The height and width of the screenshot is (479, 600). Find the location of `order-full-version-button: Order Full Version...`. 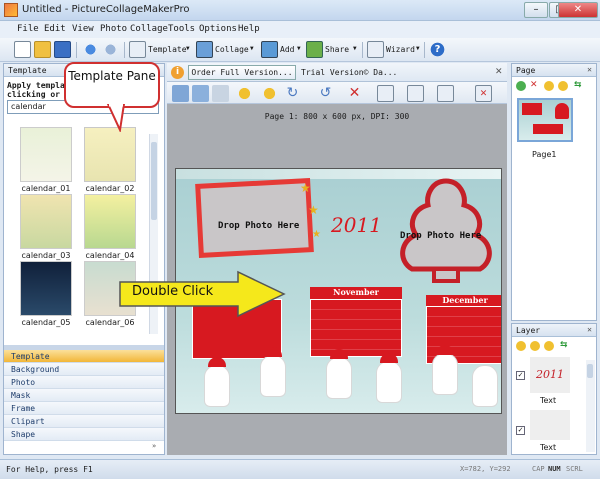

order-full-version-button: Order Full Version... is located at coordinates (242, 72).